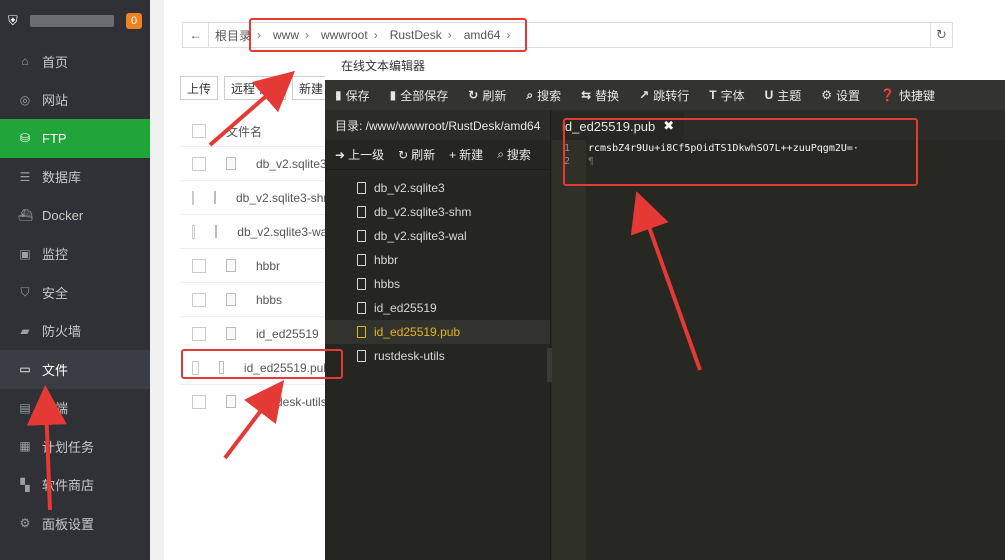  What do you see at coordinates (244, 131) in the screenshot?
I see `file-name-column-header: 文件名` at bounding box center [244, 131].